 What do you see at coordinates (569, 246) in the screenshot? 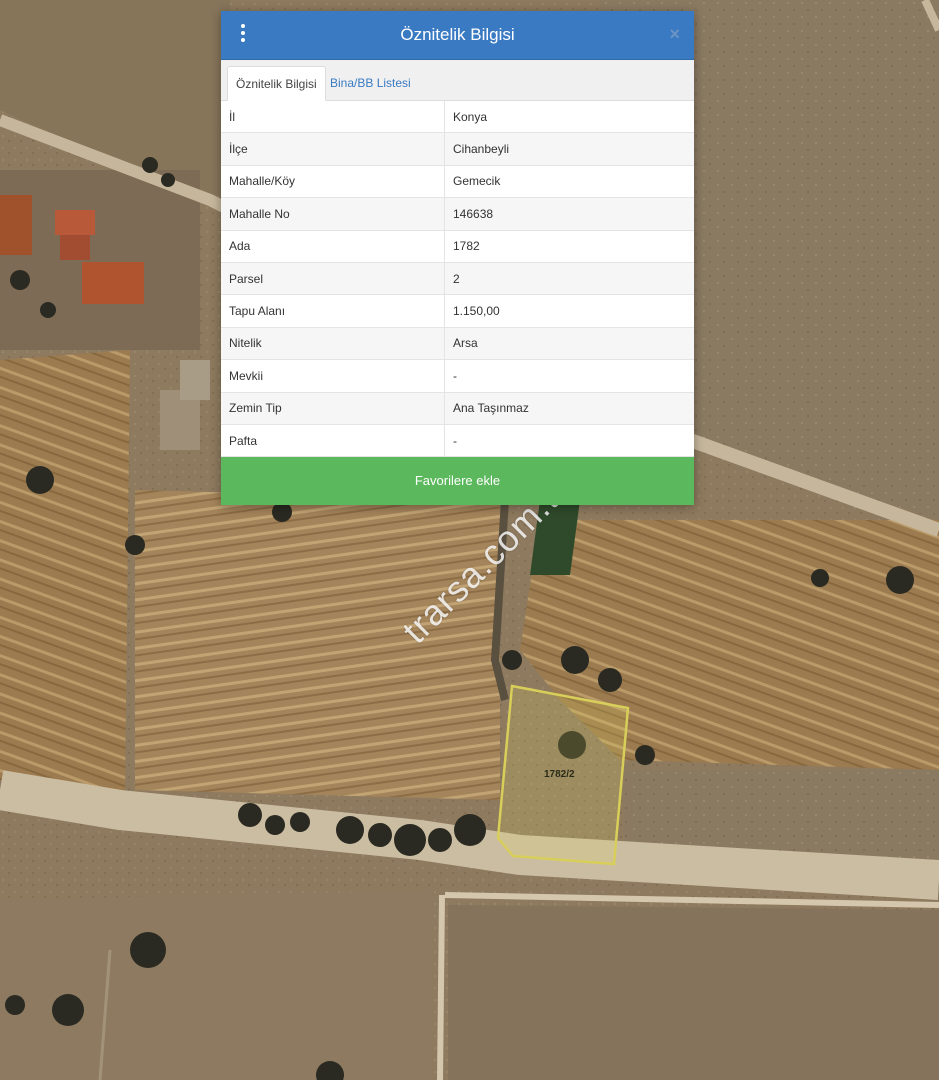
I see `attribute-value: 1782` at bounding box center [569, 246].